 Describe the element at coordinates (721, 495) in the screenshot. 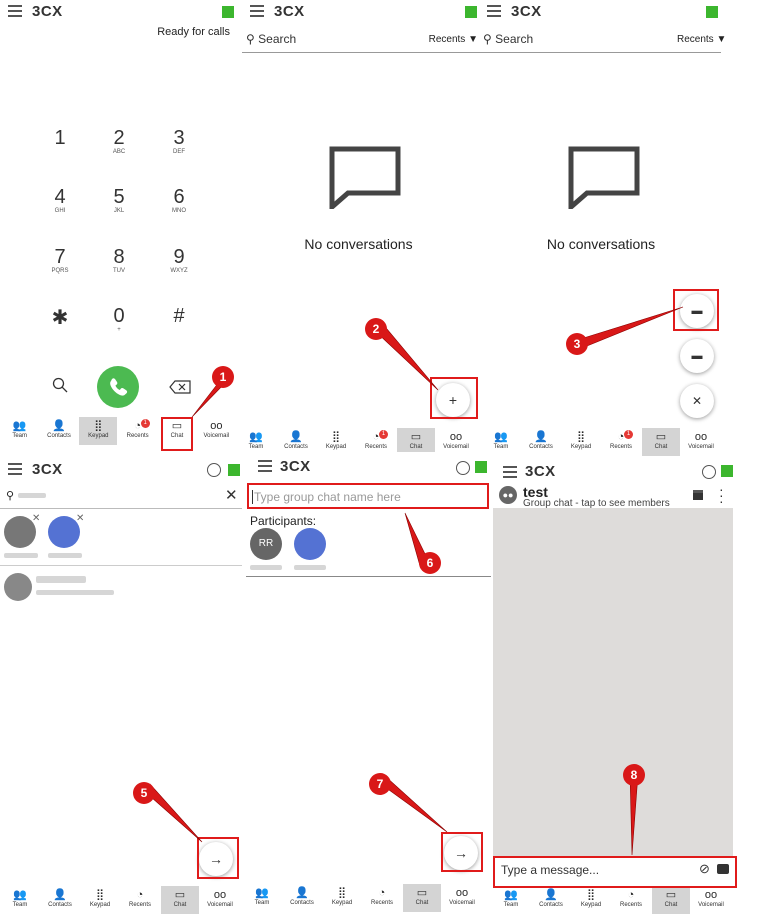

I see `more-options-icon: · · ·` at that location.